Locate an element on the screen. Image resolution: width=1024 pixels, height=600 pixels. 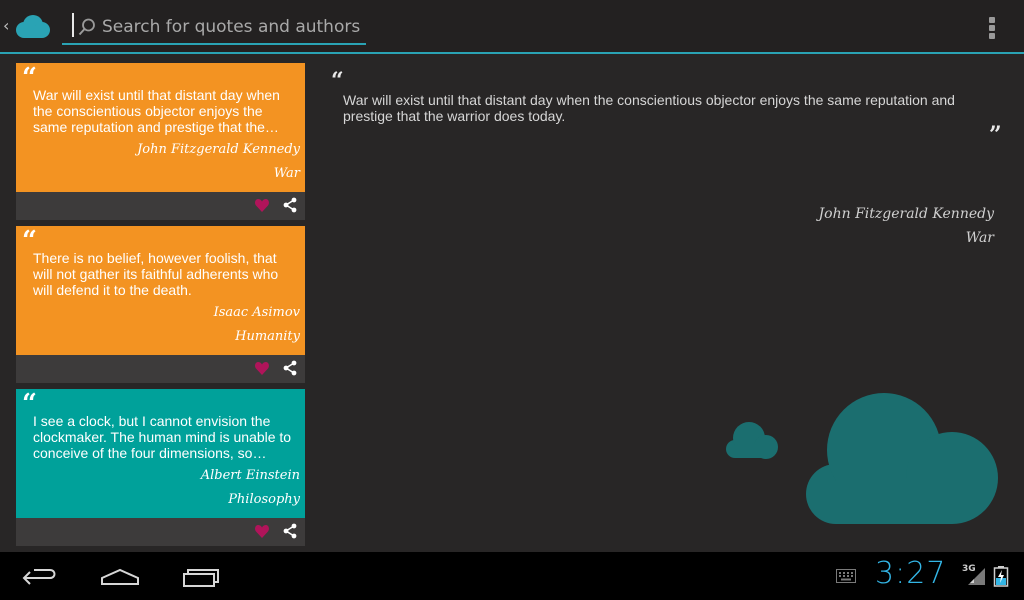
back-icon is located at coordinates (40, 576).